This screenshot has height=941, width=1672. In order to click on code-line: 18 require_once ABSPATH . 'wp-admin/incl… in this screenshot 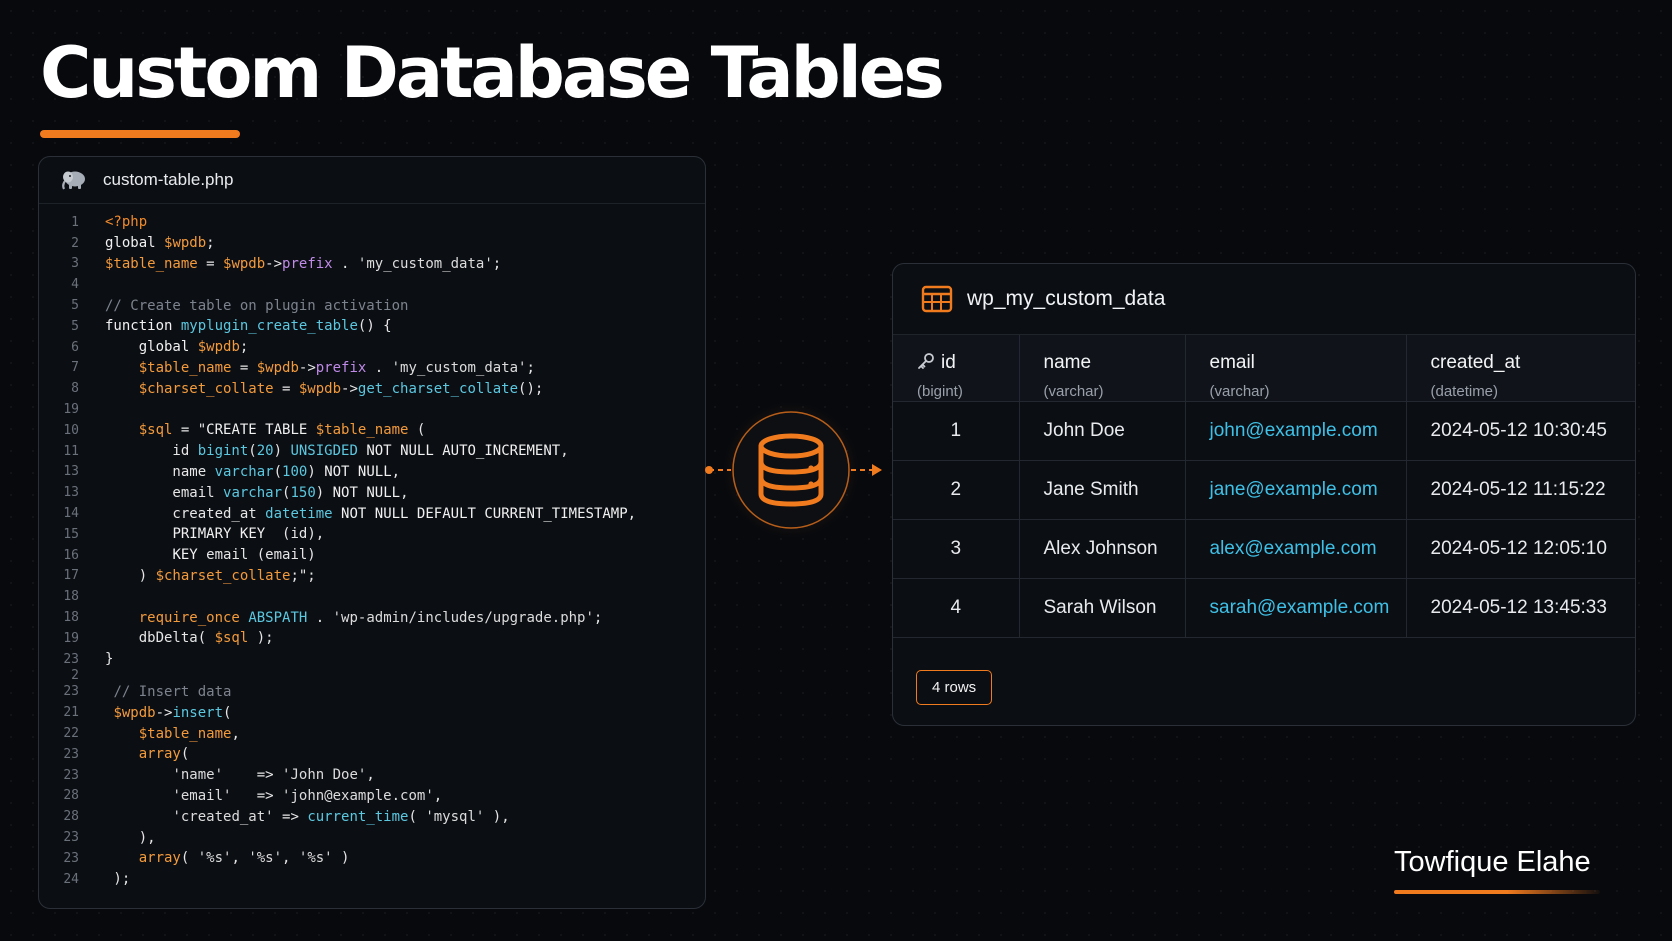, I will do `click(372, 617)`.